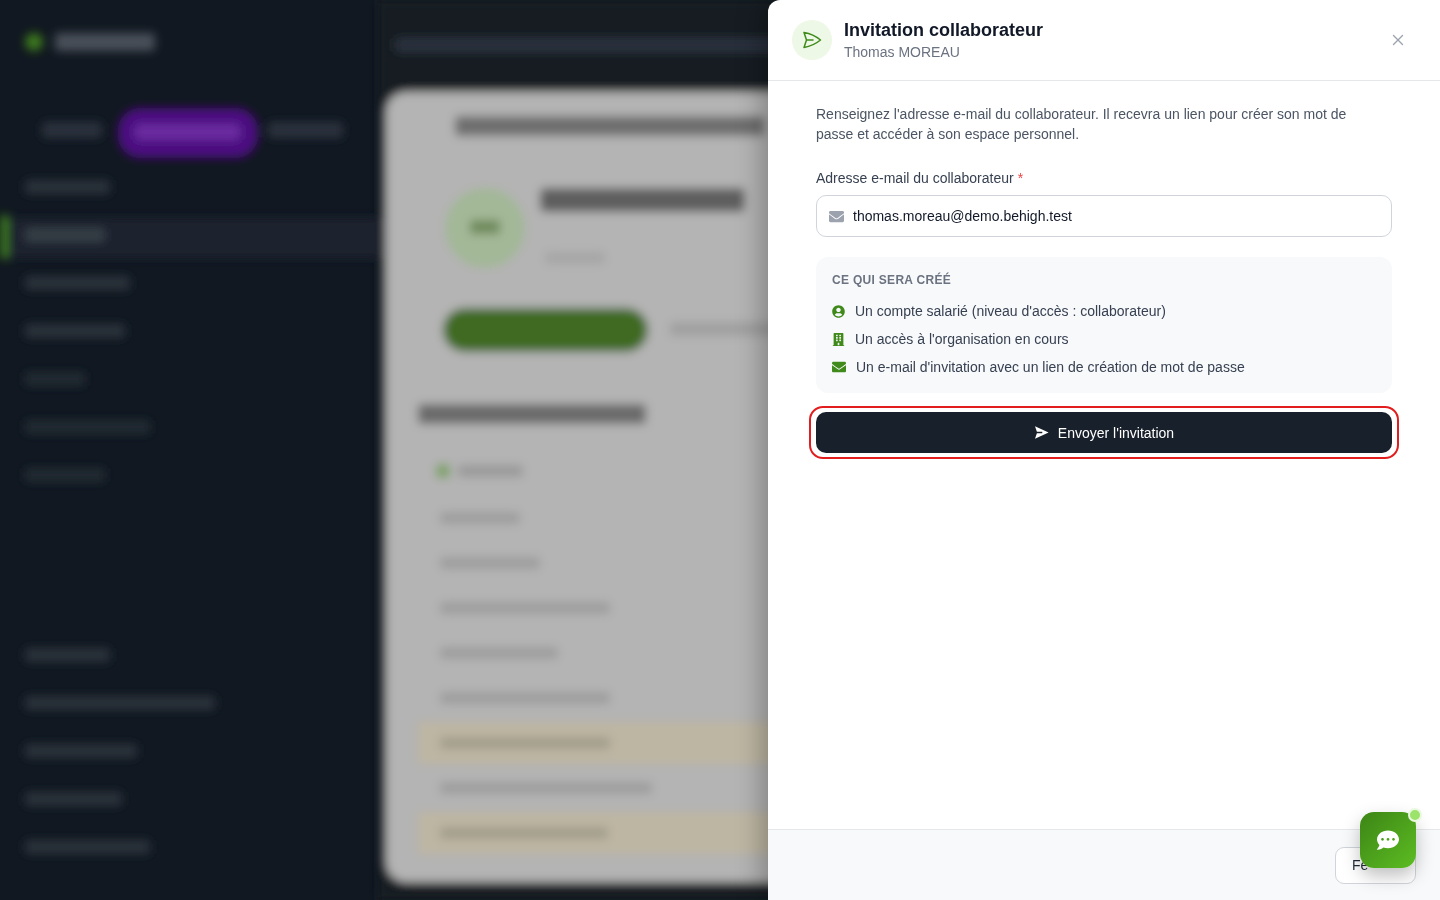 Image resolution: width=1440 pixels, height=900 pixels. What do you see at coordinates (944, 30) in the screenshot?
I see `drawer-title: Invitation collaborateur` at bounding box center [944, 30].